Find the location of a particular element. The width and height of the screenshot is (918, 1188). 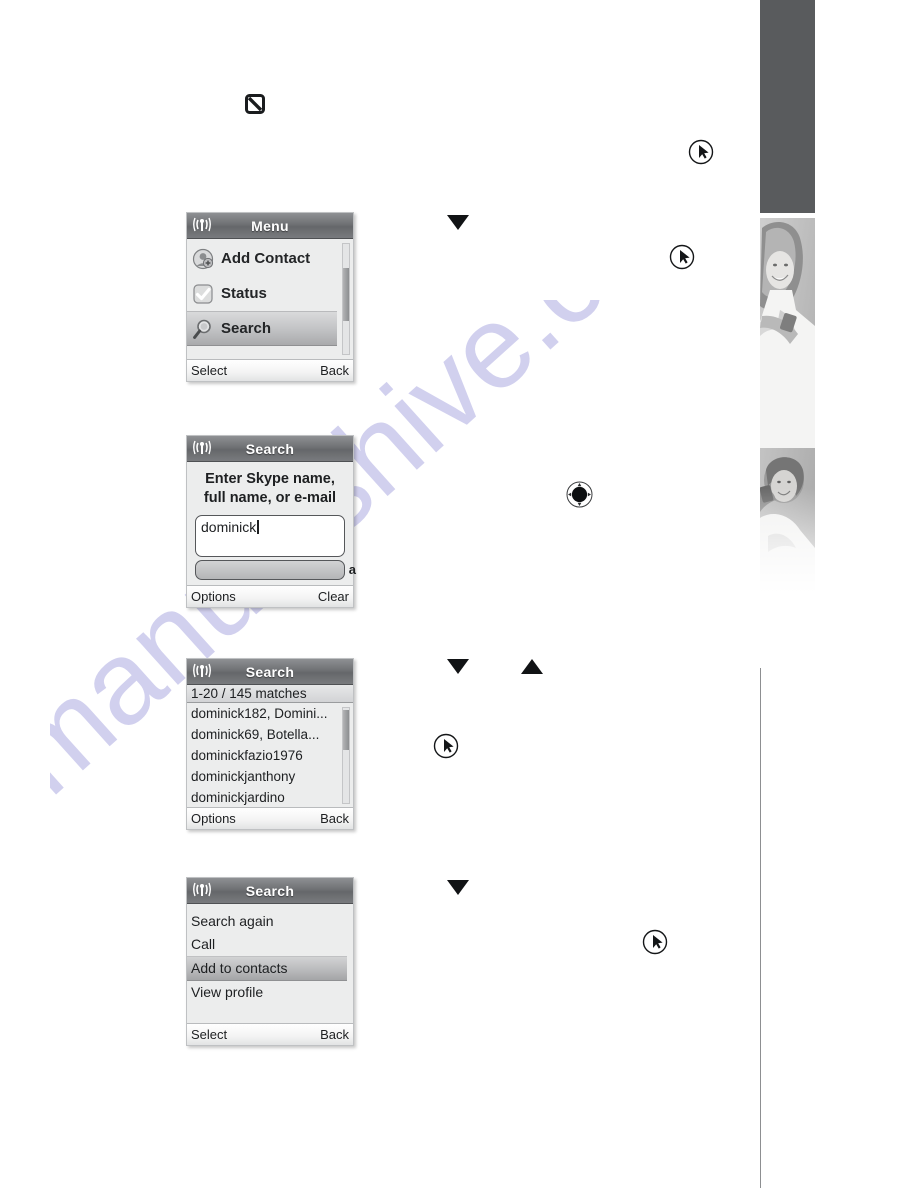

navigate-center-hint is located at coordinates (579, 497).